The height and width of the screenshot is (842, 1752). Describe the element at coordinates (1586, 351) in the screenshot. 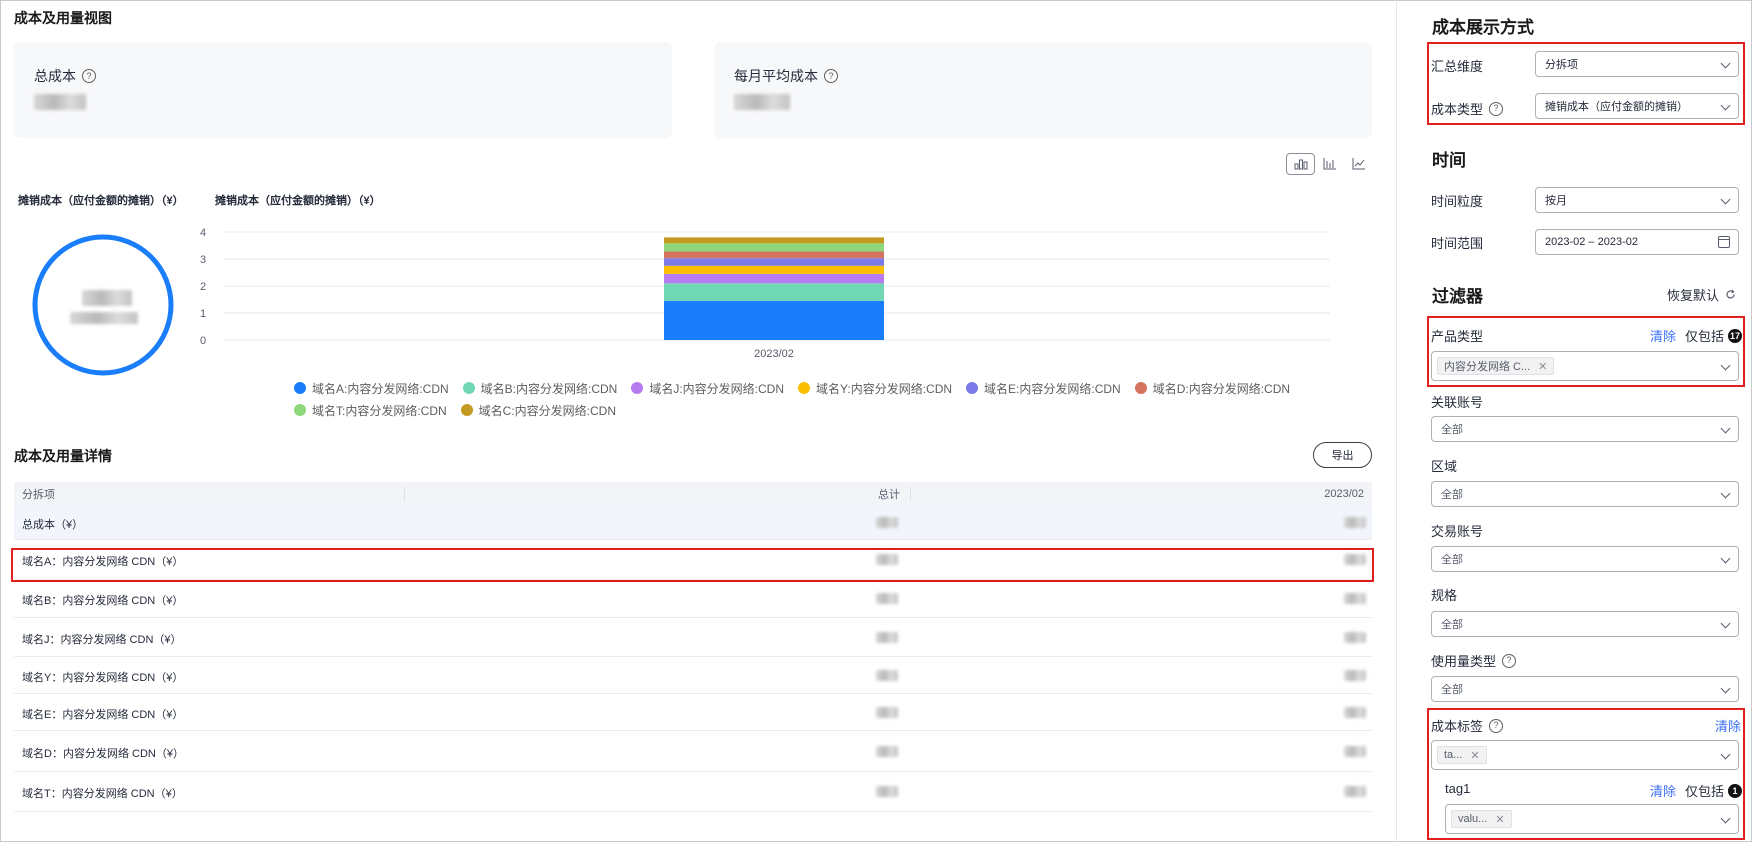

I see `highlight-product-filter` at that location.